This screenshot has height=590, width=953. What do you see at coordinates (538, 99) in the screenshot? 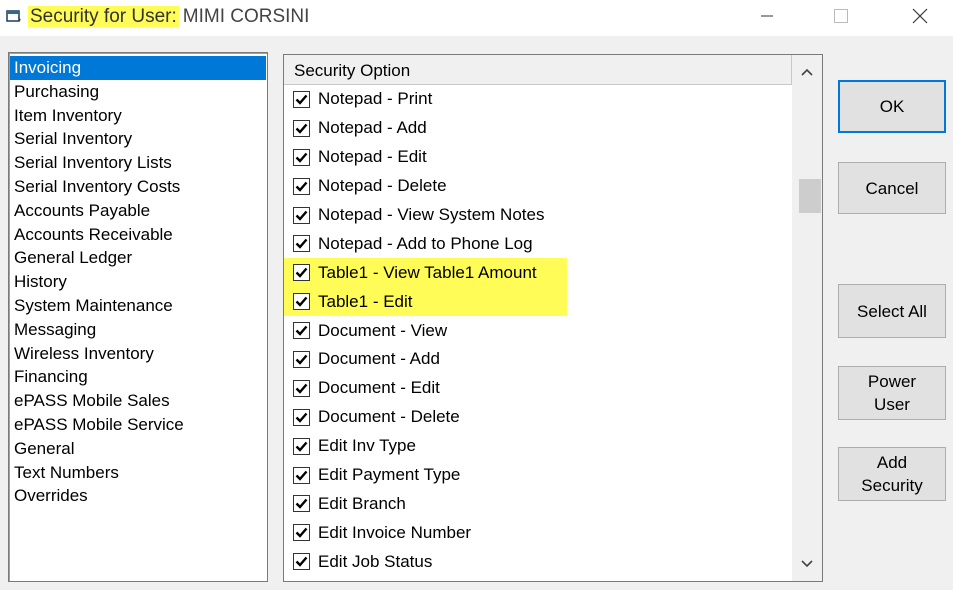
I see `option-row: Notepad - Print` at bounding box center [538, 99].